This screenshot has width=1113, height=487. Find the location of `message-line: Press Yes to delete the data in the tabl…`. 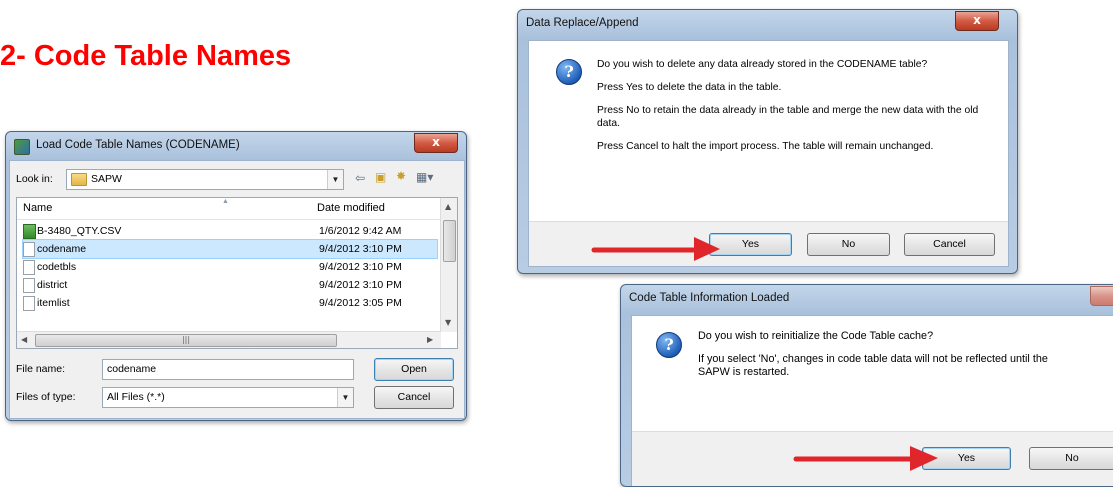

message-line: Press Yes to delete the data in the tabl… is located at coordinates (689, 87).